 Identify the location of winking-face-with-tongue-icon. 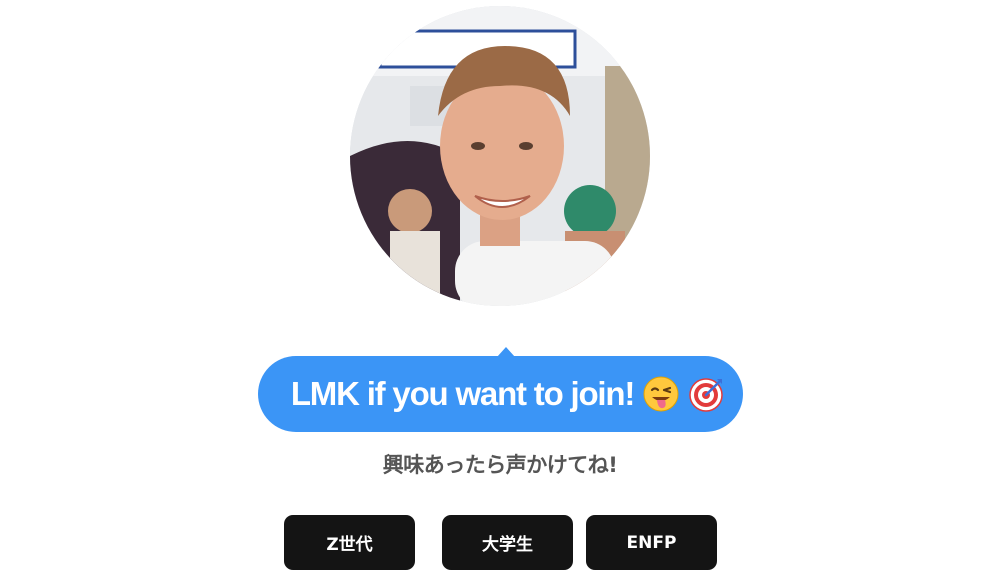
(661, 394).